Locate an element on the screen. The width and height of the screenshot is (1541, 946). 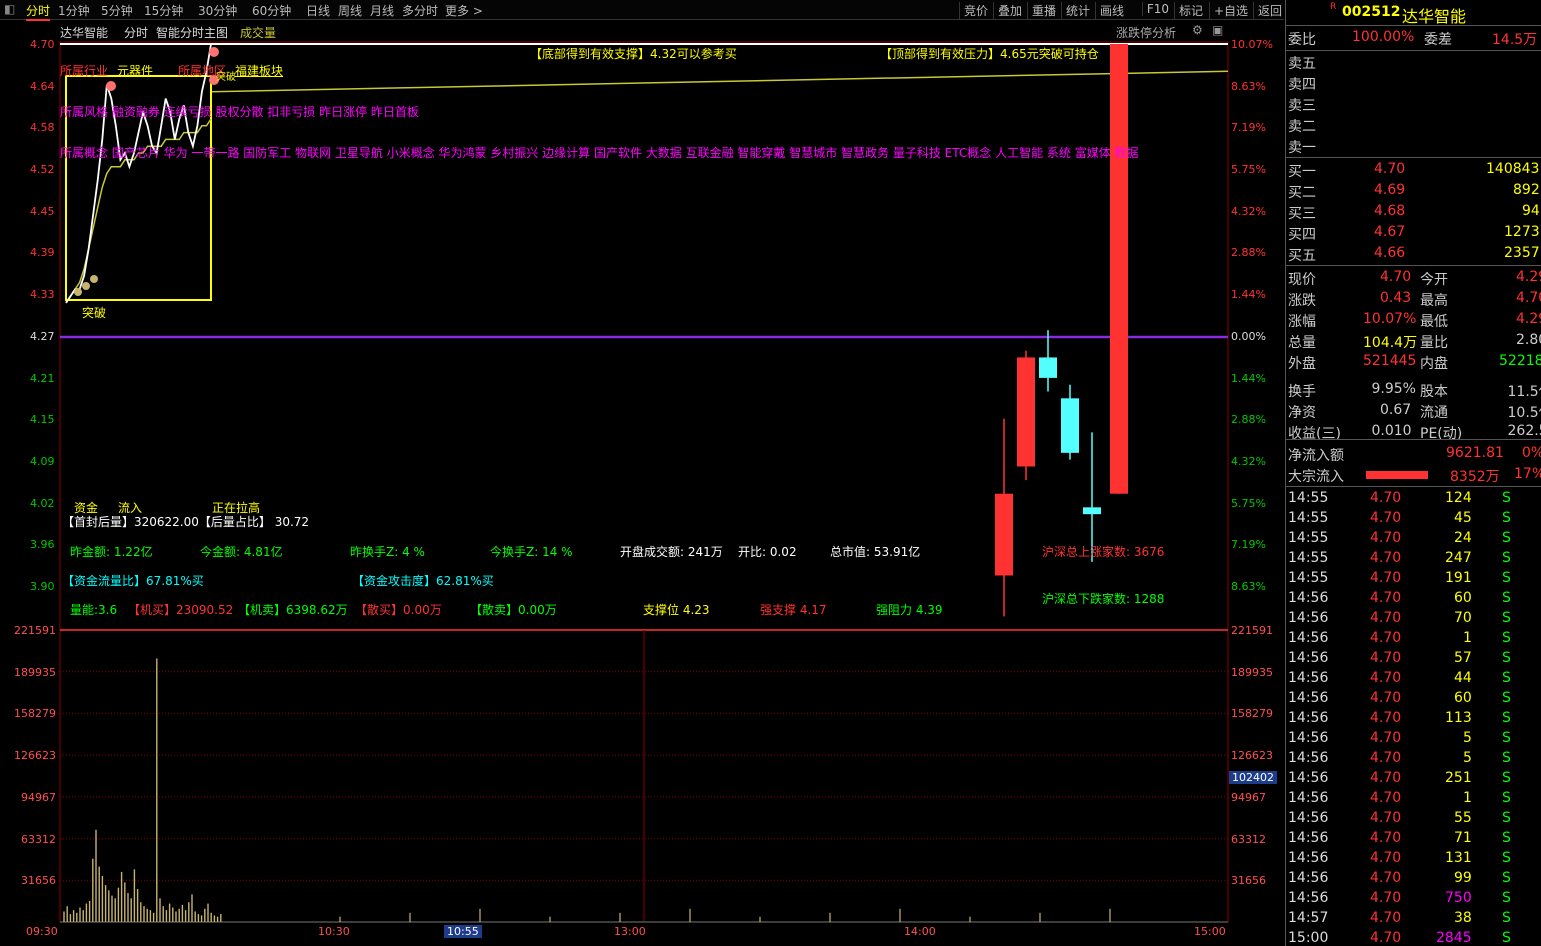
stat-label-2: 量比 is located at coordinates (1434, 343).